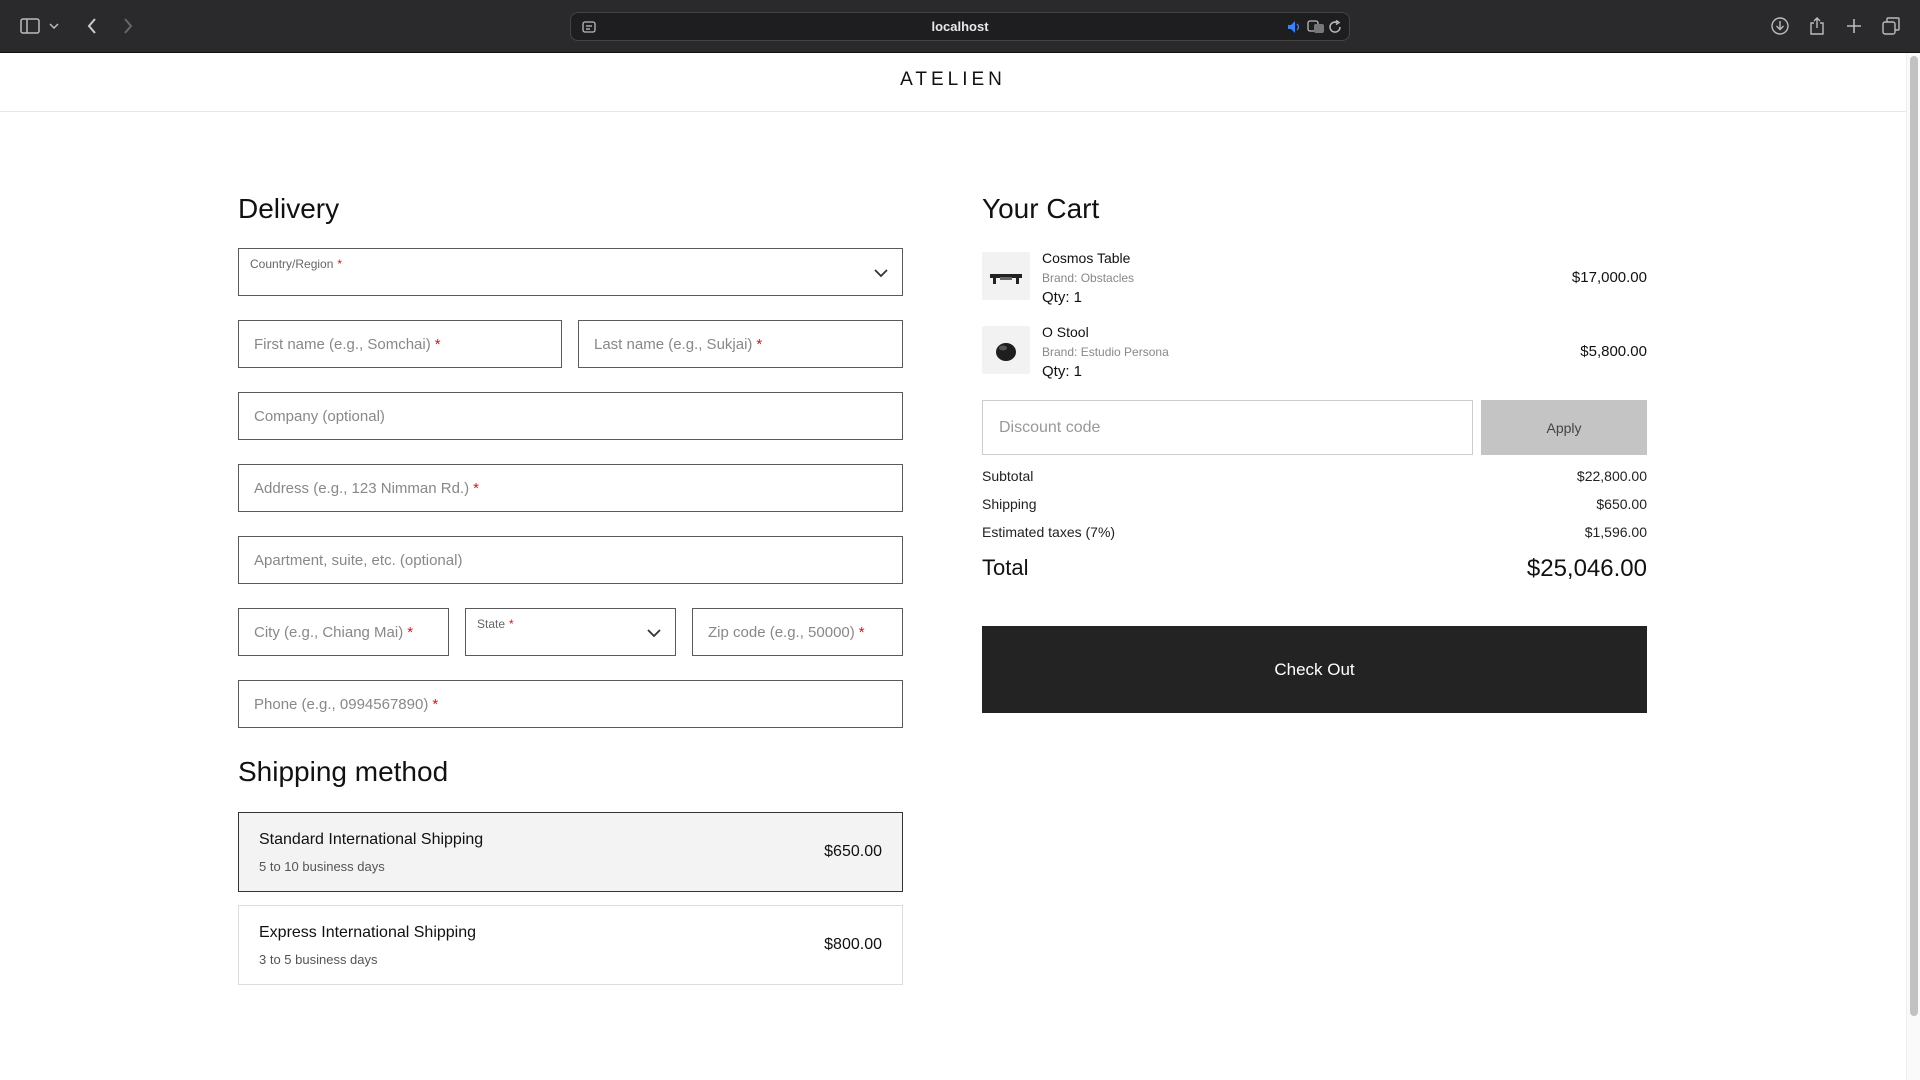 The width and height of the screenshot is (1920, 1080). I want to click on shipping-option-eta: 5 to 10 business days, so click(322, 866).